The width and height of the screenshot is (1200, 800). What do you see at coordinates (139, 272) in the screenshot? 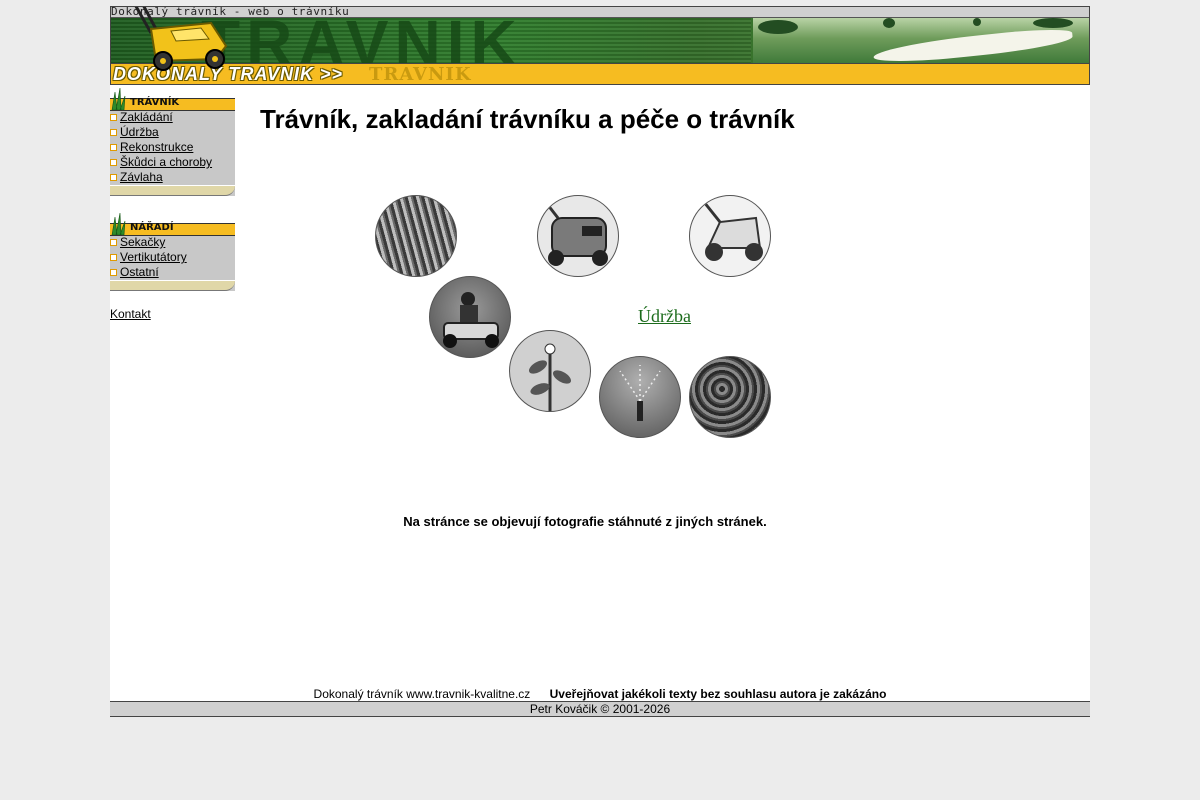
I see `sidebar-item-label: Ostatní` at bounding box center [139, 272].